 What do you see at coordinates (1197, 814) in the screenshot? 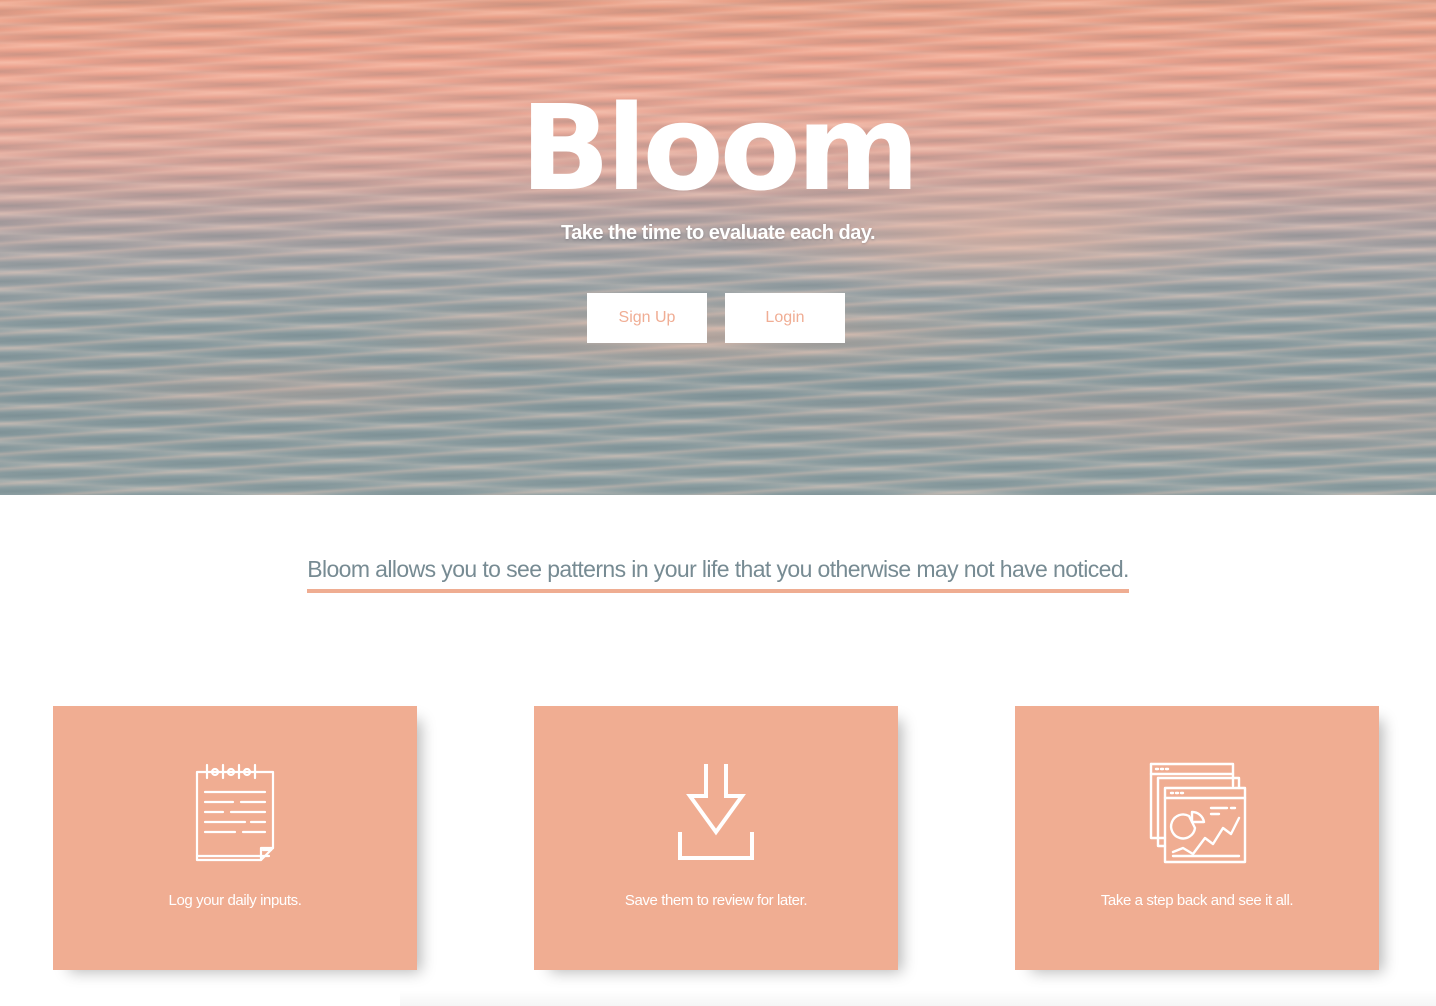
I see `analytics-dashboard-icon` at bounding box center [1197, 814].